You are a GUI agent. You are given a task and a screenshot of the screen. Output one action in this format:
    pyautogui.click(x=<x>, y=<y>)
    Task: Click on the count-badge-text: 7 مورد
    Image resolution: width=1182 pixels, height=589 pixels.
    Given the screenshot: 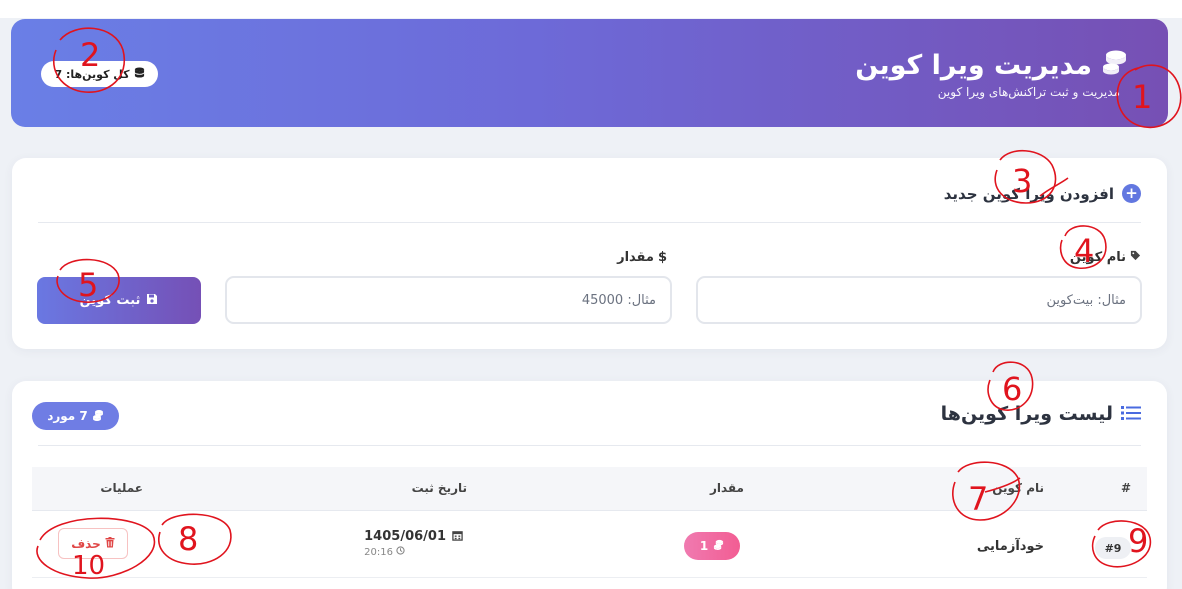 What is the action you would take?
    pyautogui.click(x=67, y=416)
    